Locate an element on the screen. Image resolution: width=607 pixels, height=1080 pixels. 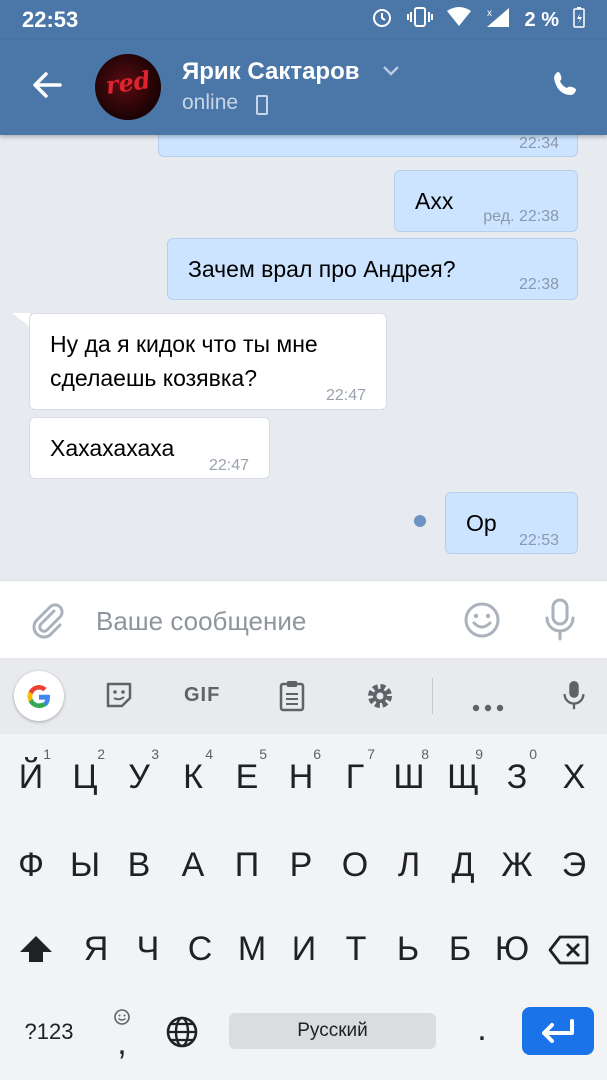
key: Л is located at coordinates (409, 865).